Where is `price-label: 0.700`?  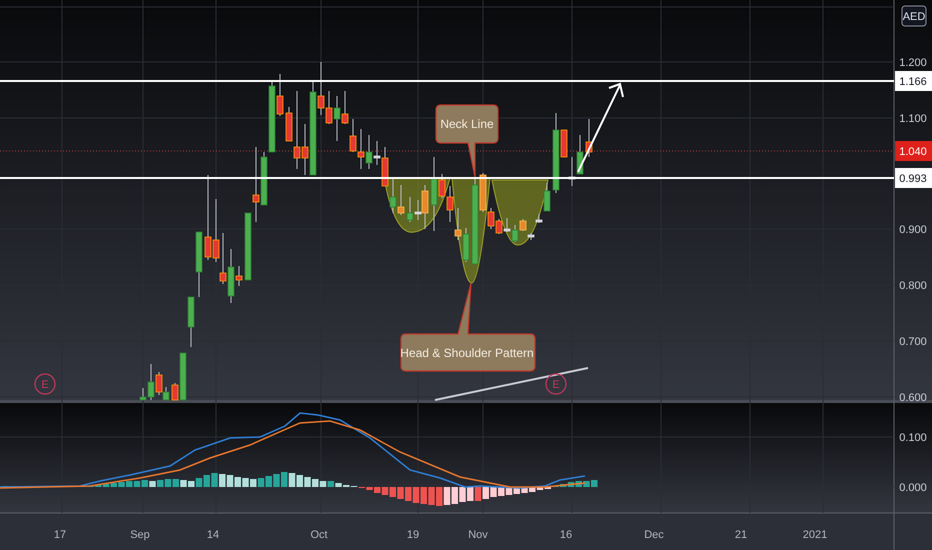
price-label: 0.700 is located at coordinates (913, 342).